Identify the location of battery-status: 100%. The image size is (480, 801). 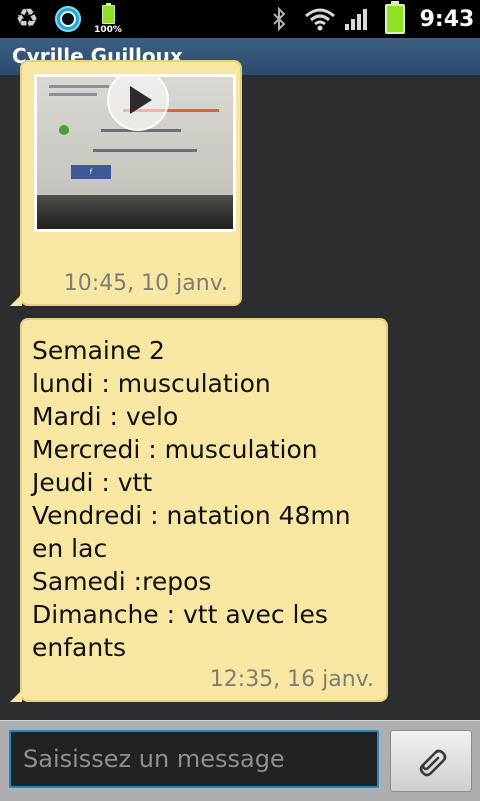
(108, 19).